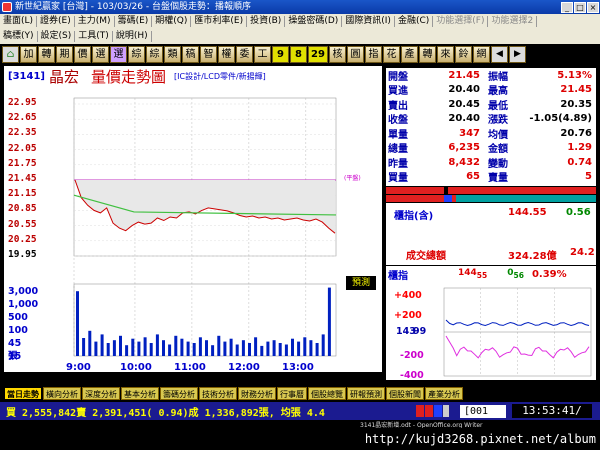 The width and height of the screenshot is (600, 450). Describe the element at coordinates (593, 7) in the screenshot. I see `close-icon: ×` at that location.